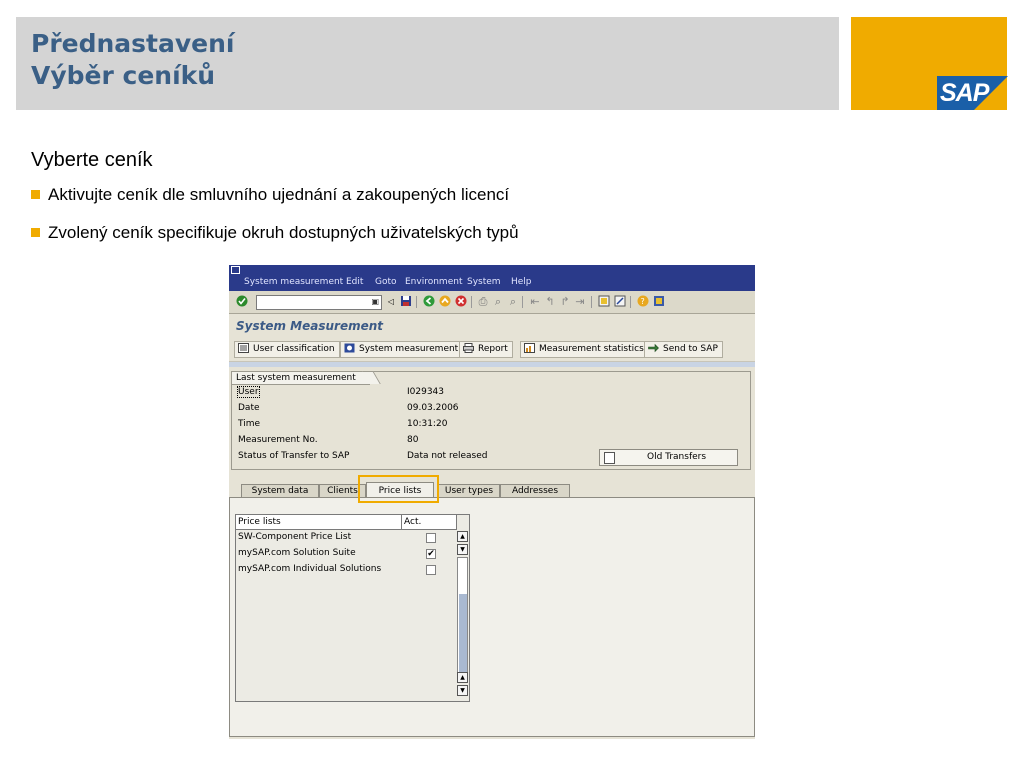 The width and height of the screenshot is (1024, 768). I want to click on menu-system-measurement: System measurement, so click(293, 282).